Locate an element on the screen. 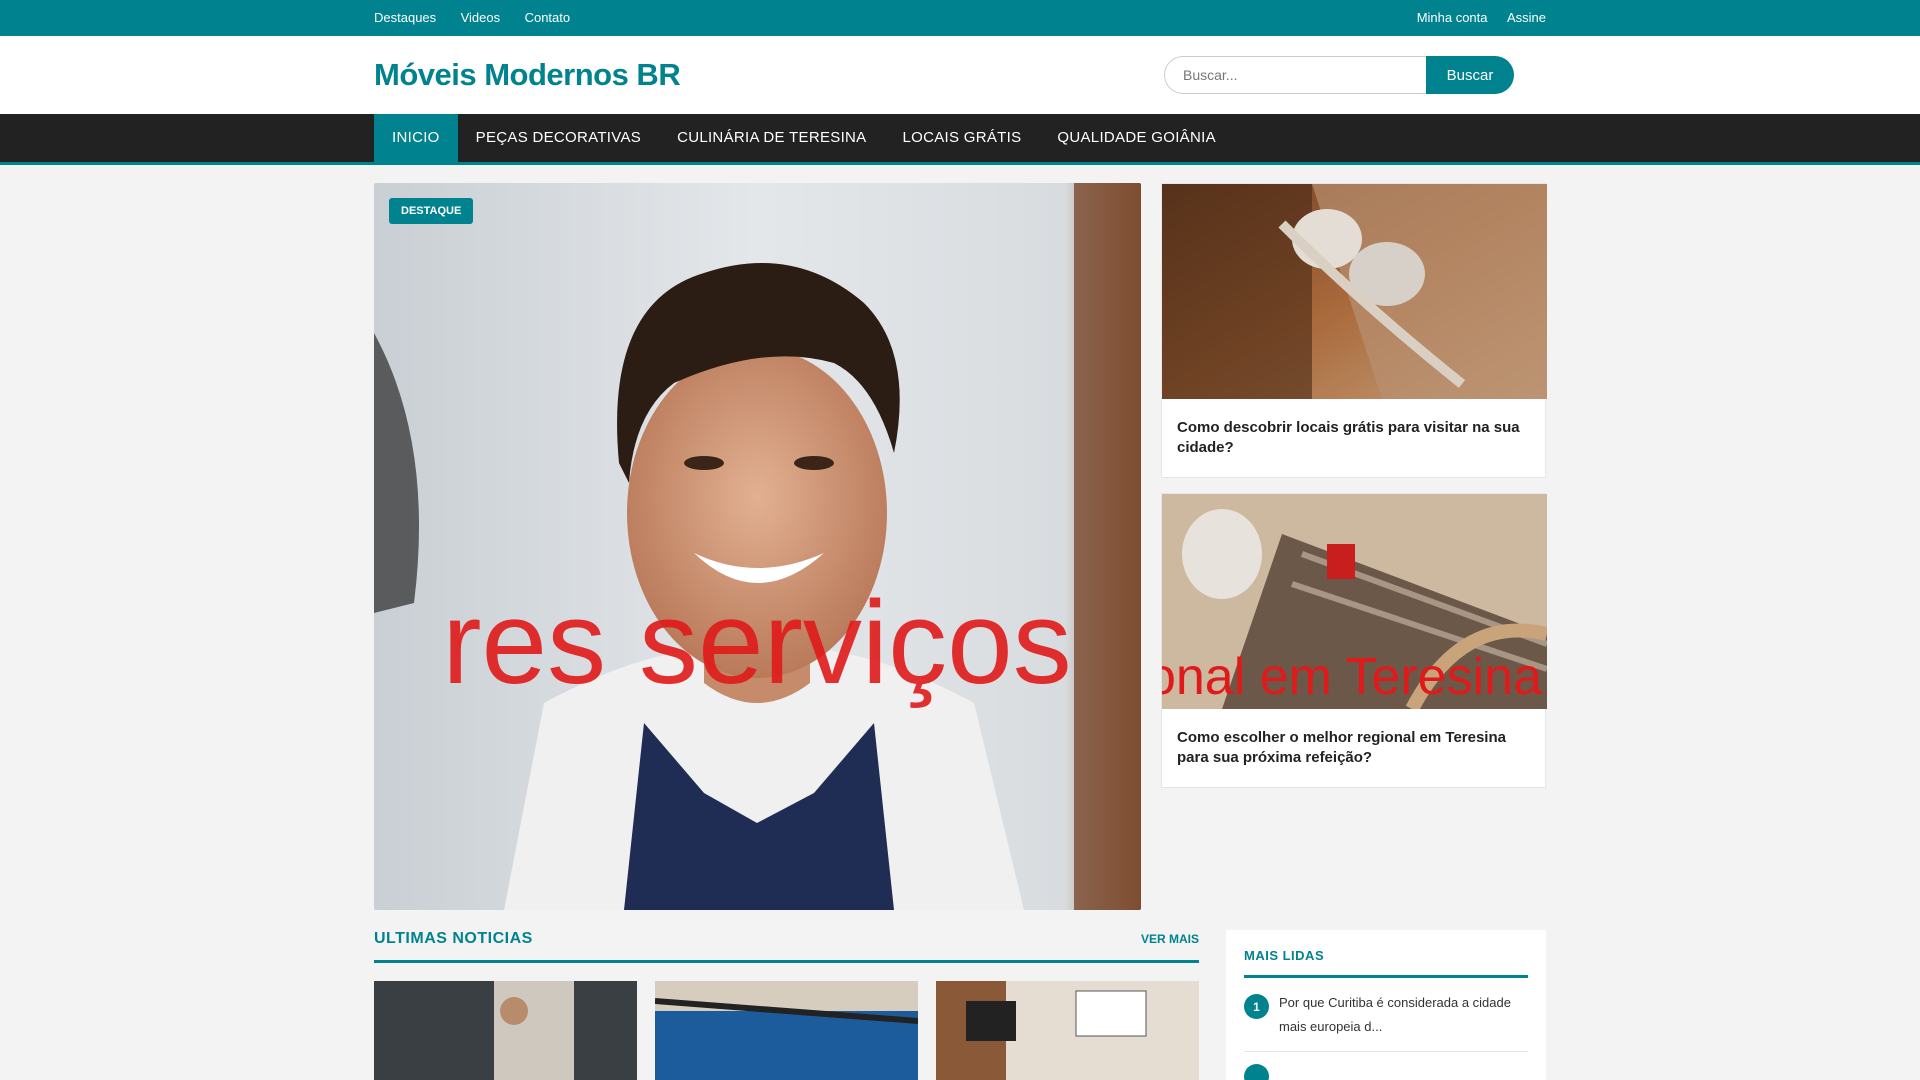 Image resolution: width=1920 pixels, height=1080 pixels. search-form: Buscar is located at coordinates (1339, 75).